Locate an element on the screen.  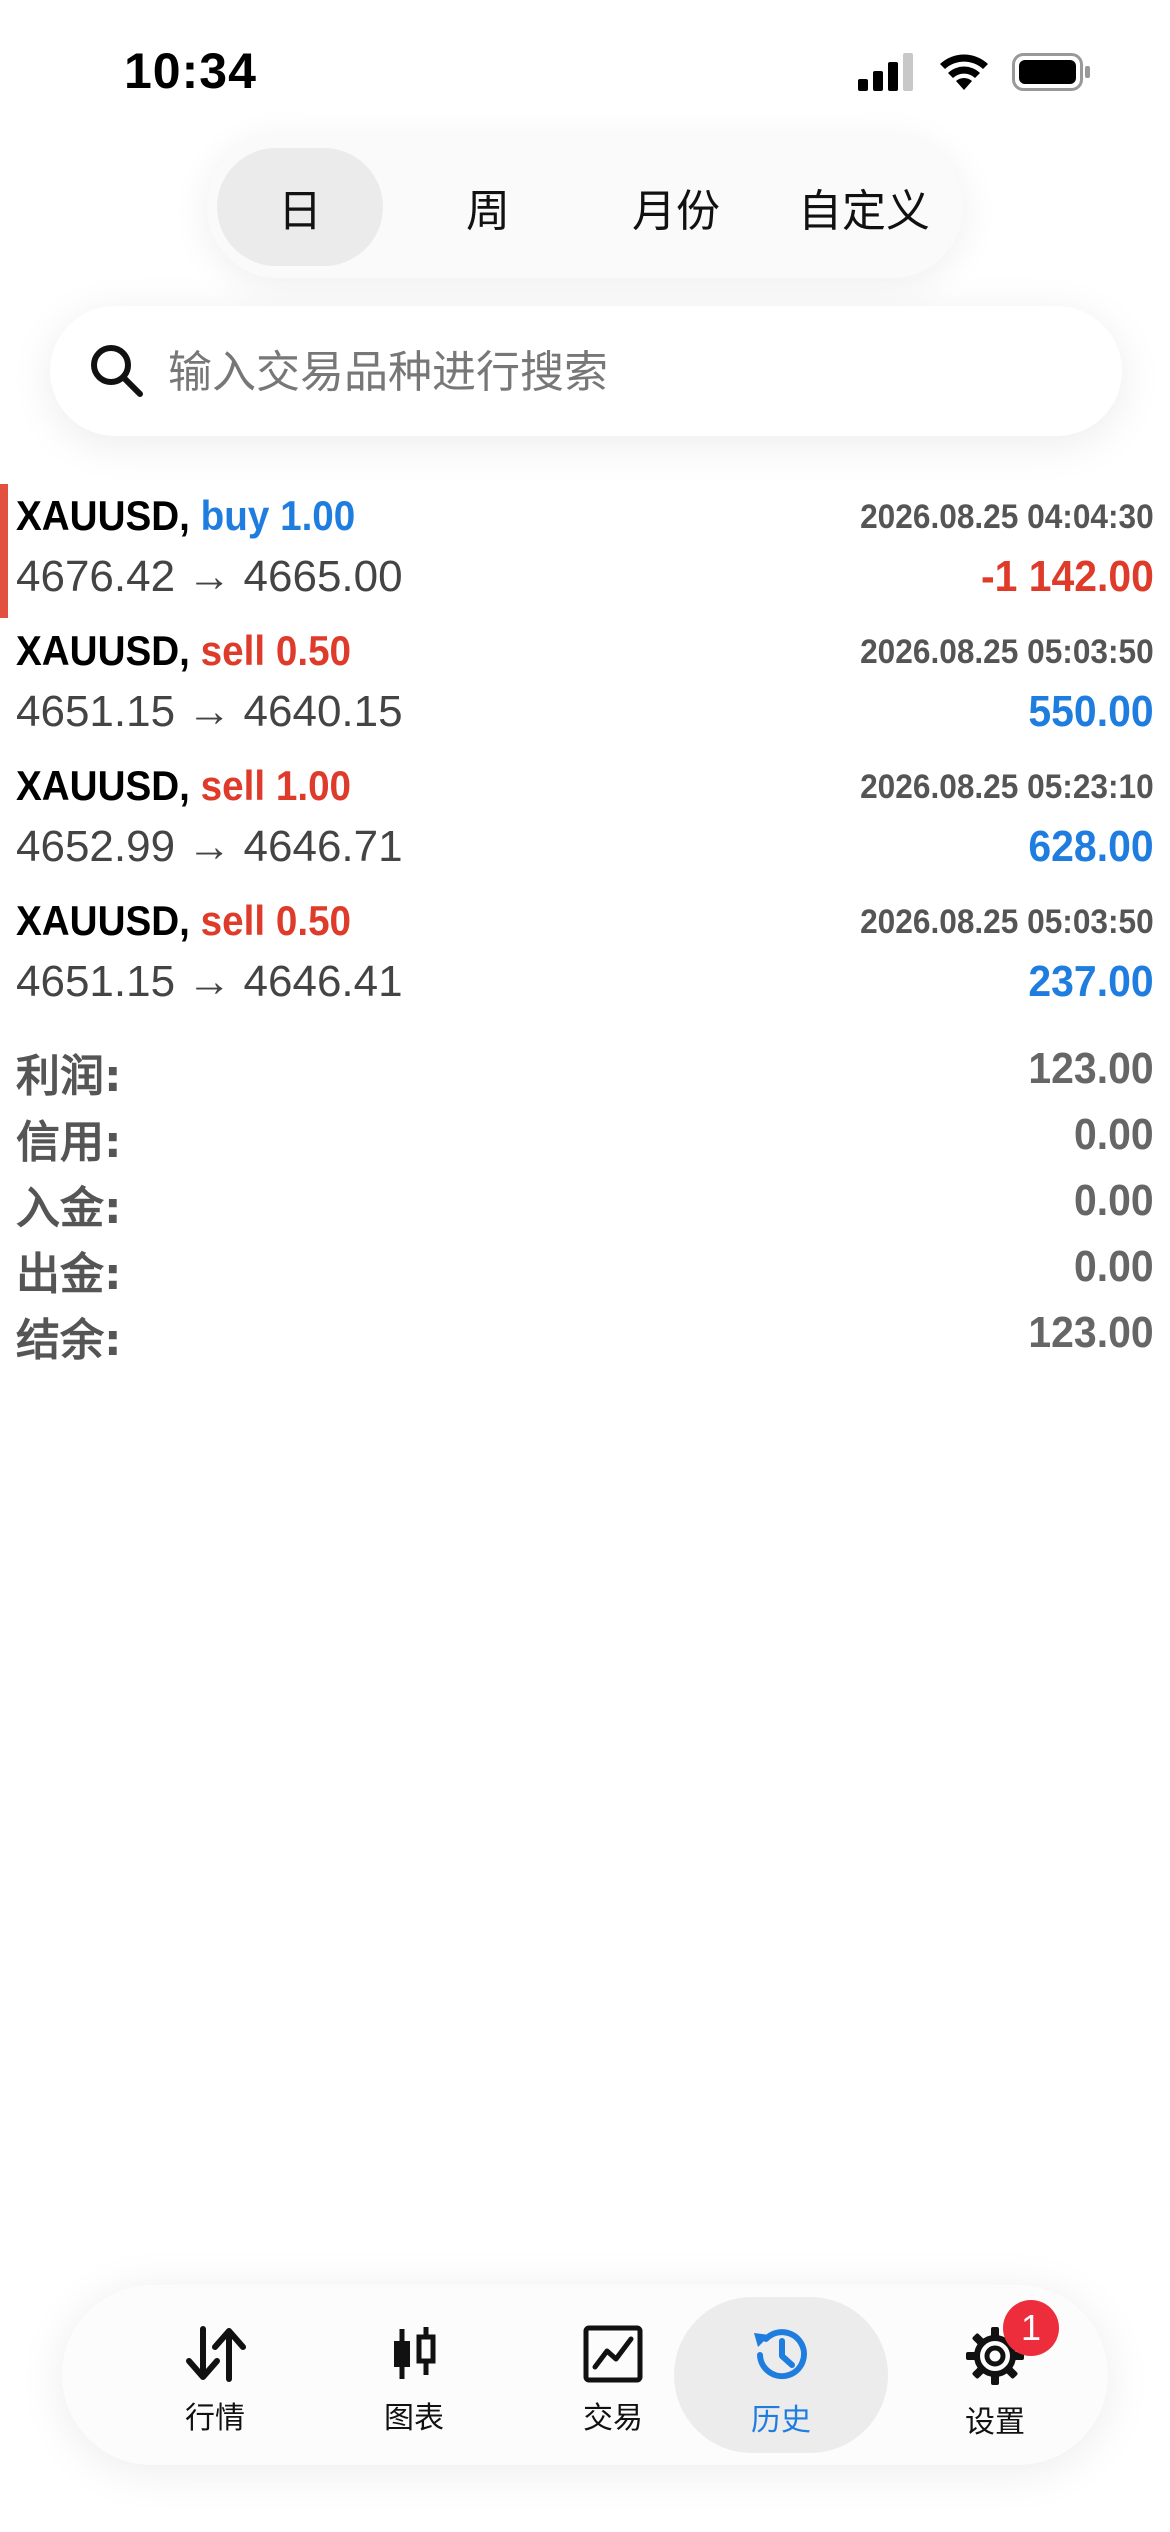
nav-history: 历史 is located at coordinates (781, 2375).